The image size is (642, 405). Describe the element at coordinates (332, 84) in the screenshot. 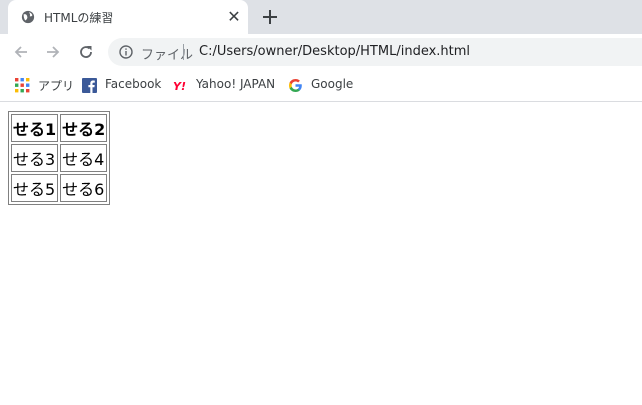

I see `bookmark-label: Google` at that location.